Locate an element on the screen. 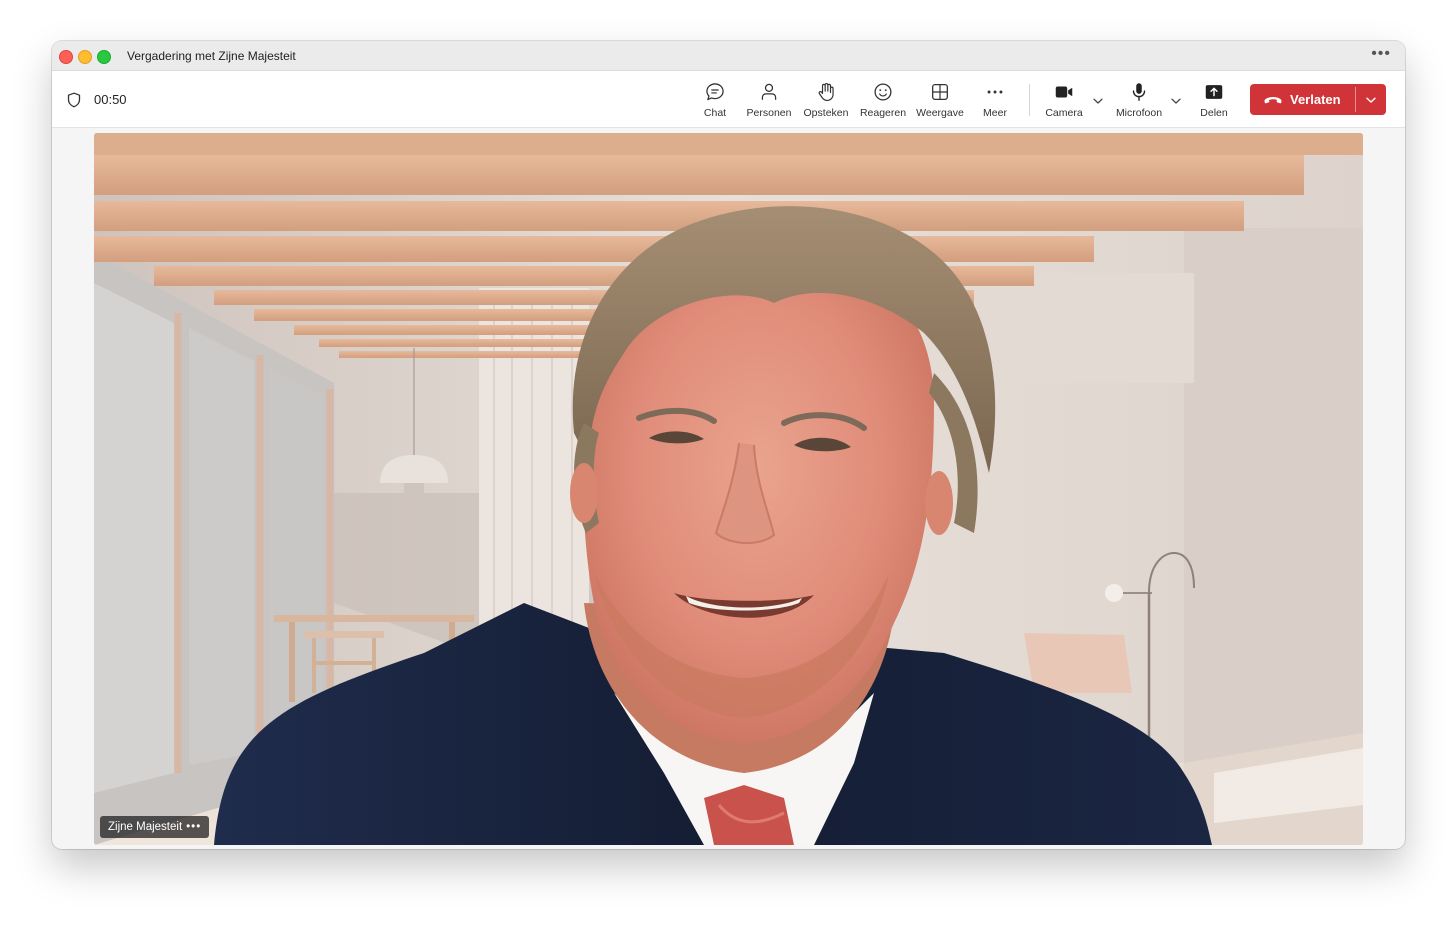 The height and width of the screenshot is (925, 1456). microphone-icon is located at coordinates (1139, 92).